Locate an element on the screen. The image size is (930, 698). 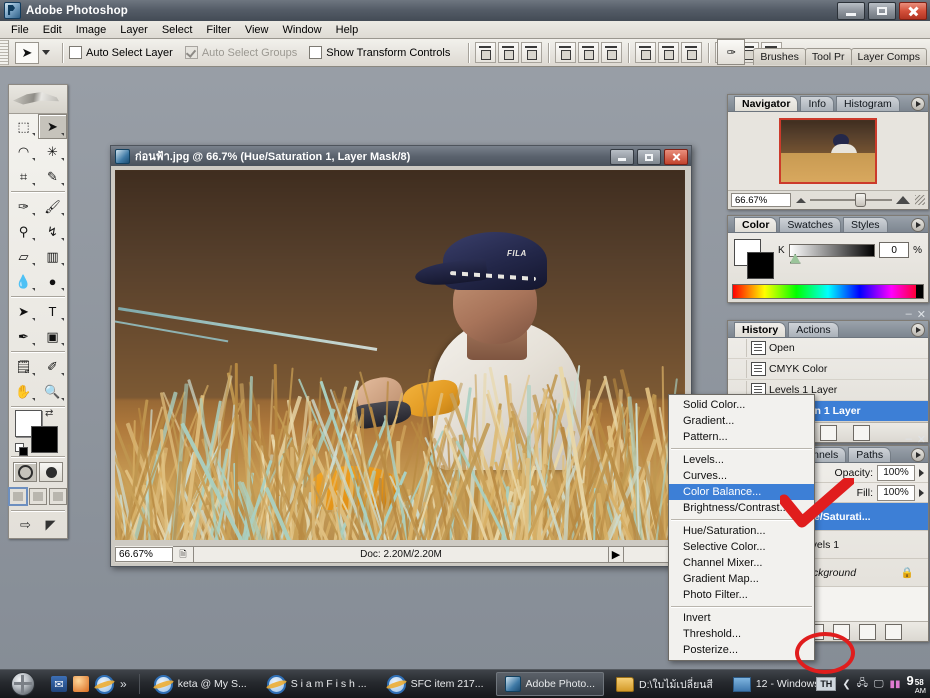
hand-tool: ✋ is located at coordinates (23, 391).